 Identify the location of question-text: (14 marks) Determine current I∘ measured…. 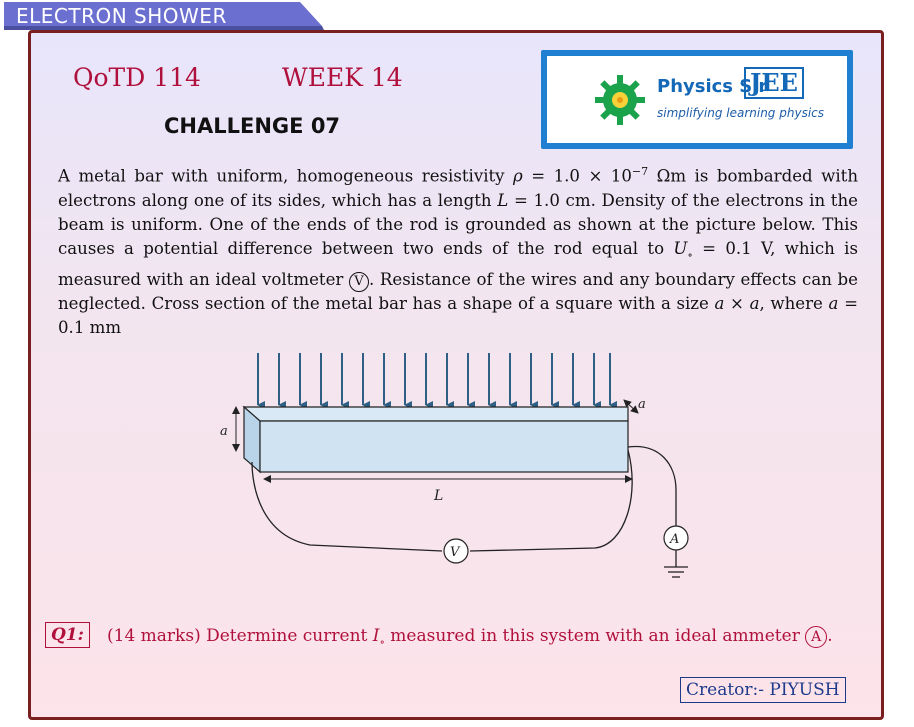
(470, 637).